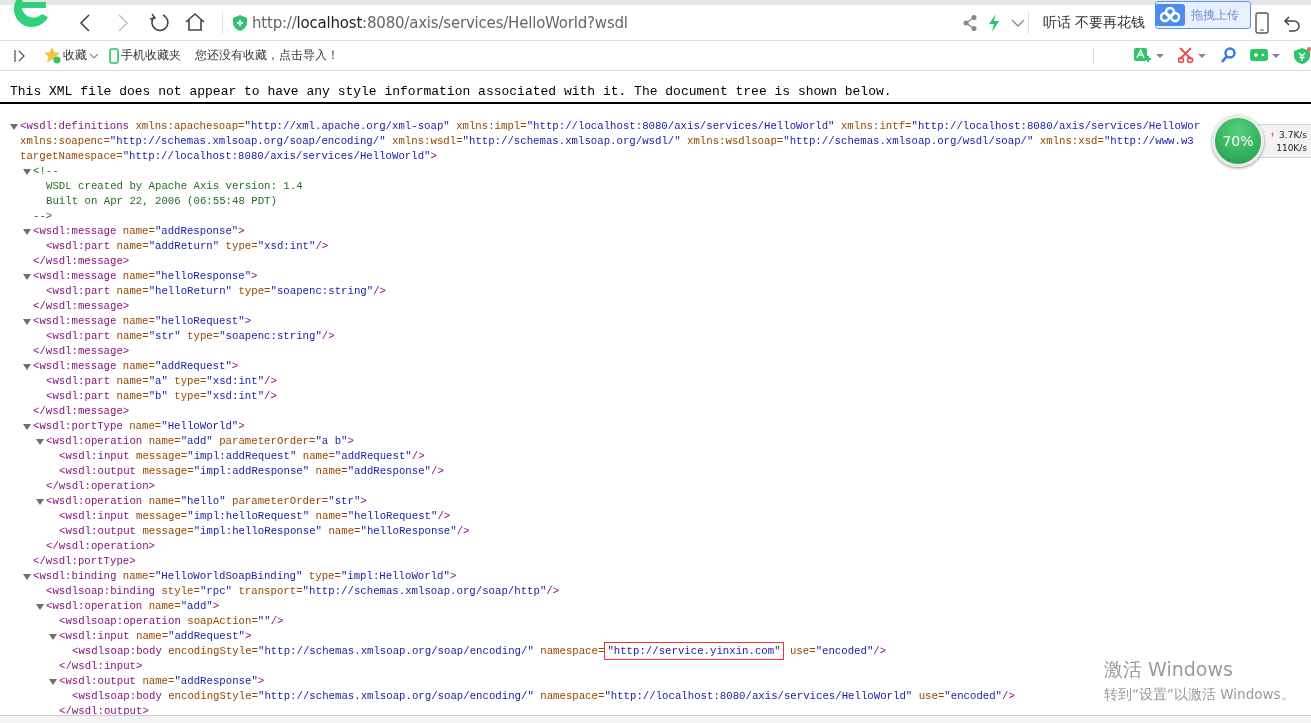 This screenshot has height=723, width=1311. What do you see at coordinates (251, 471) in the screenshot?
I see `xml-line: <wsdl:output message="impl:addResponse" name="addResponse"/>` at bounding box center [251, 471].